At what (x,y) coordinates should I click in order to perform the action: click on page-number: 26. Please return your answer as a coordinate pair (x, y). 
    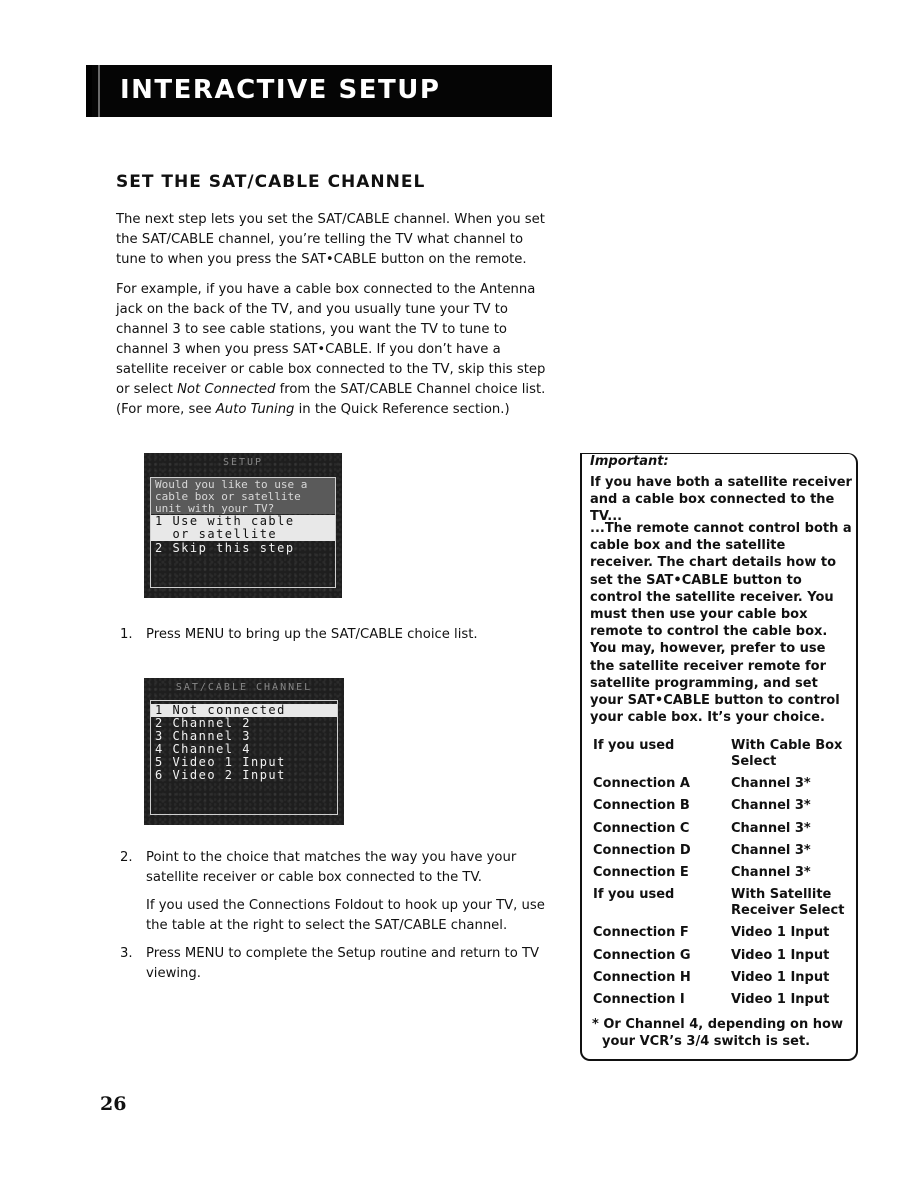
    Looking at the image, I should click on (113, 1104).